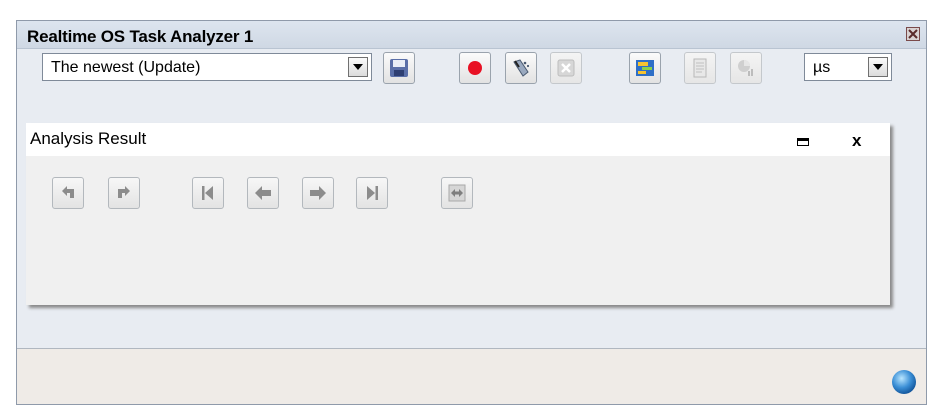  What do you see at coordinates (803, 142) in the screenshot?
I see `maximize-icon` at bounding box center [803, 142].